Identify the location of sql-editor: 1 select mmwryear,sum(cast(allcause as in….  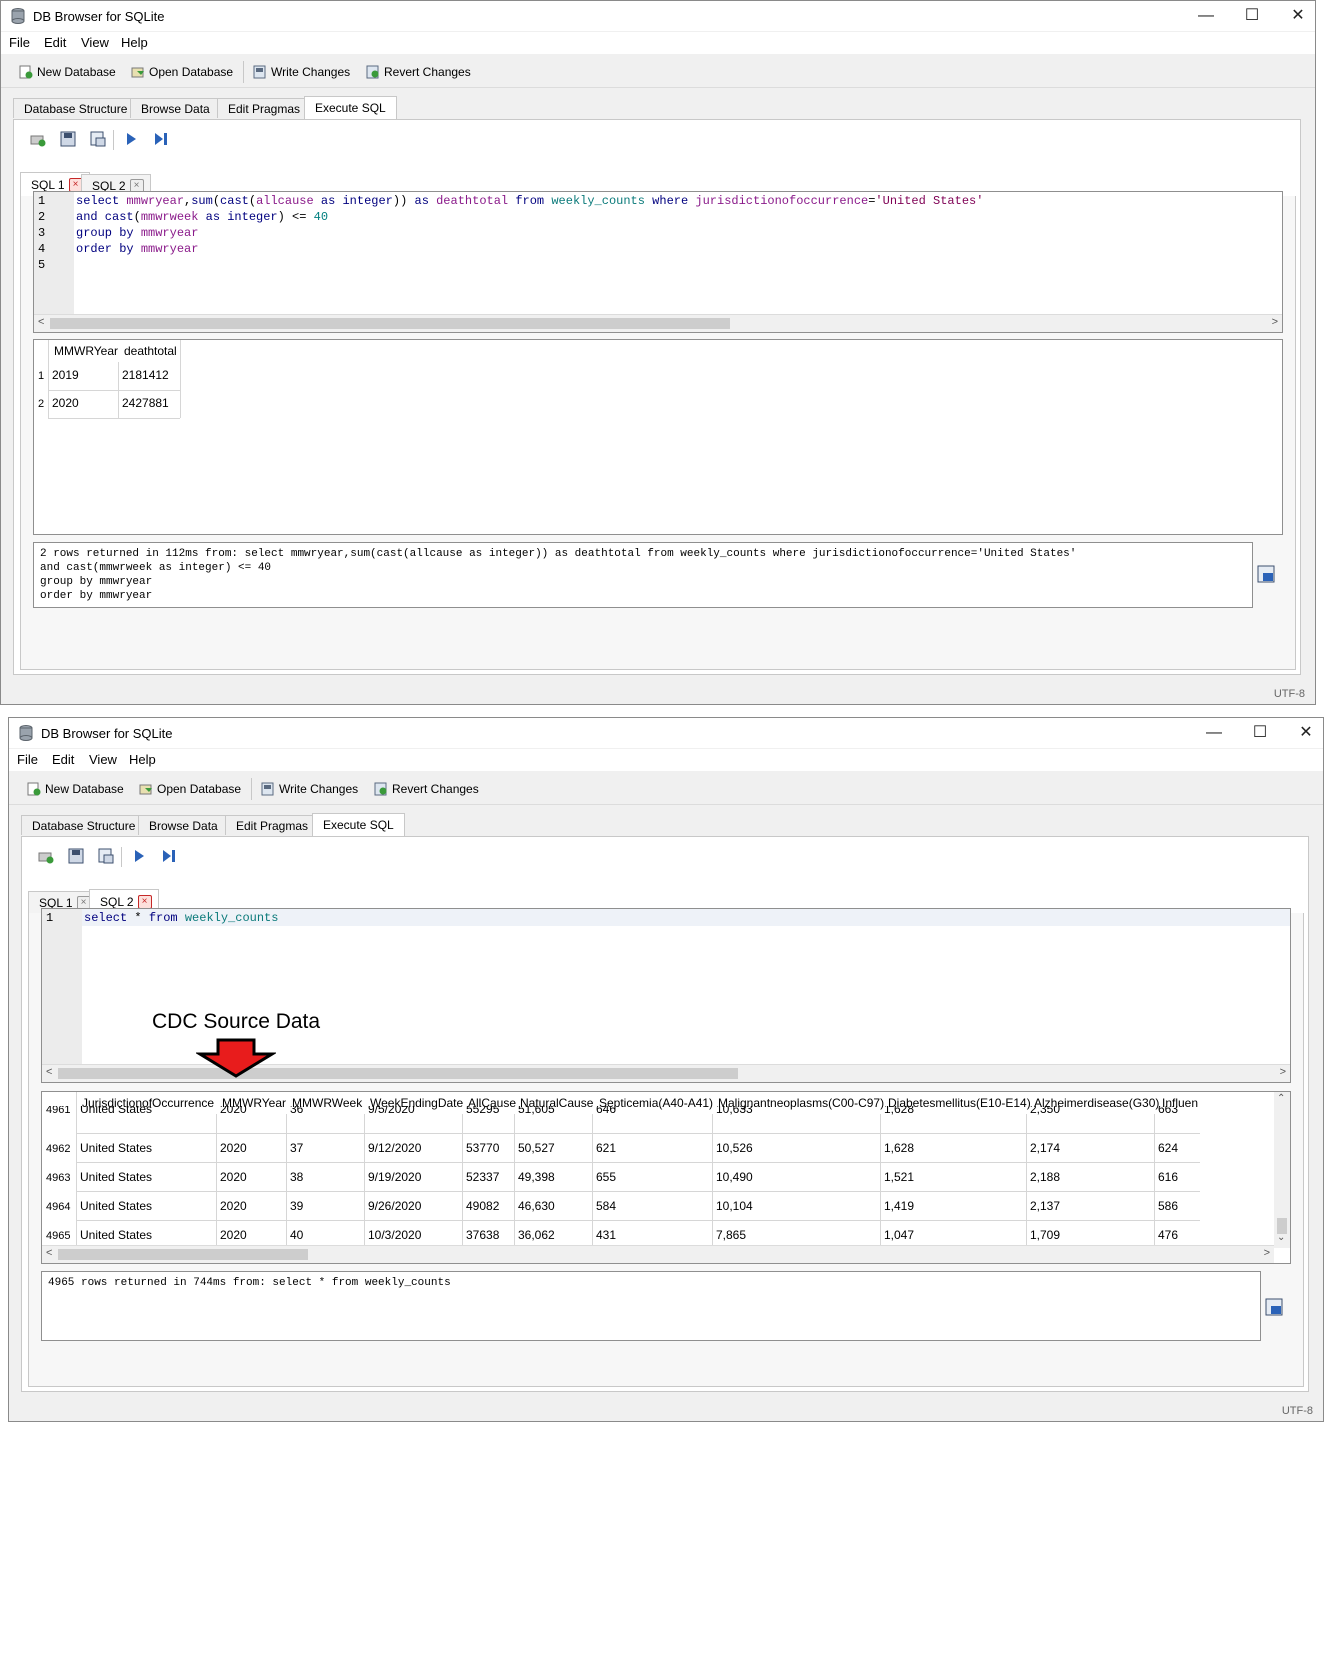
(658, 262).